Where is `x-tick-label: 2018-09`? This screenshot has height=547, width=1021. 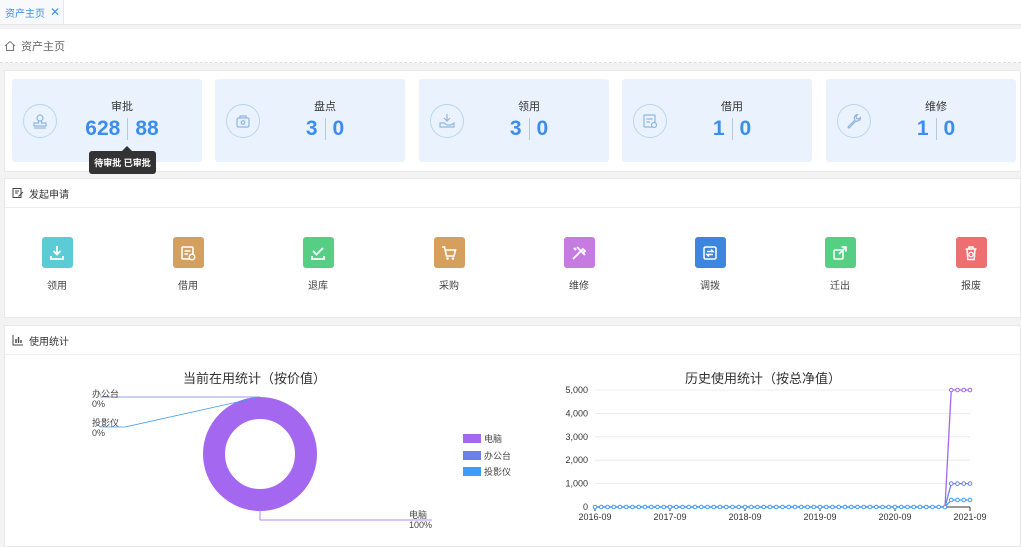 x-tick-label: 2018-09 is located at coordinates (744, 517).